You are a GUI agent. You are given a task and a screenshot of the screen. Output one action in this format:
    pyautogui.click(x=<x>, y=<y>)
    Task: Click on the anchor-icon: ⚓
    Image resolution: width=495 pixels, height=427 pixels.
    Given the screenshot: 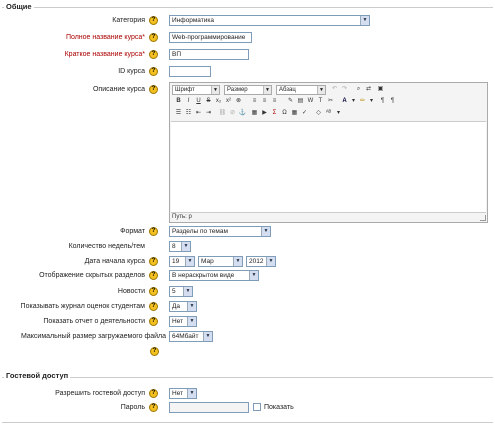 What is the action you would take?
    pyautogui.click(x=242, y=113)
    